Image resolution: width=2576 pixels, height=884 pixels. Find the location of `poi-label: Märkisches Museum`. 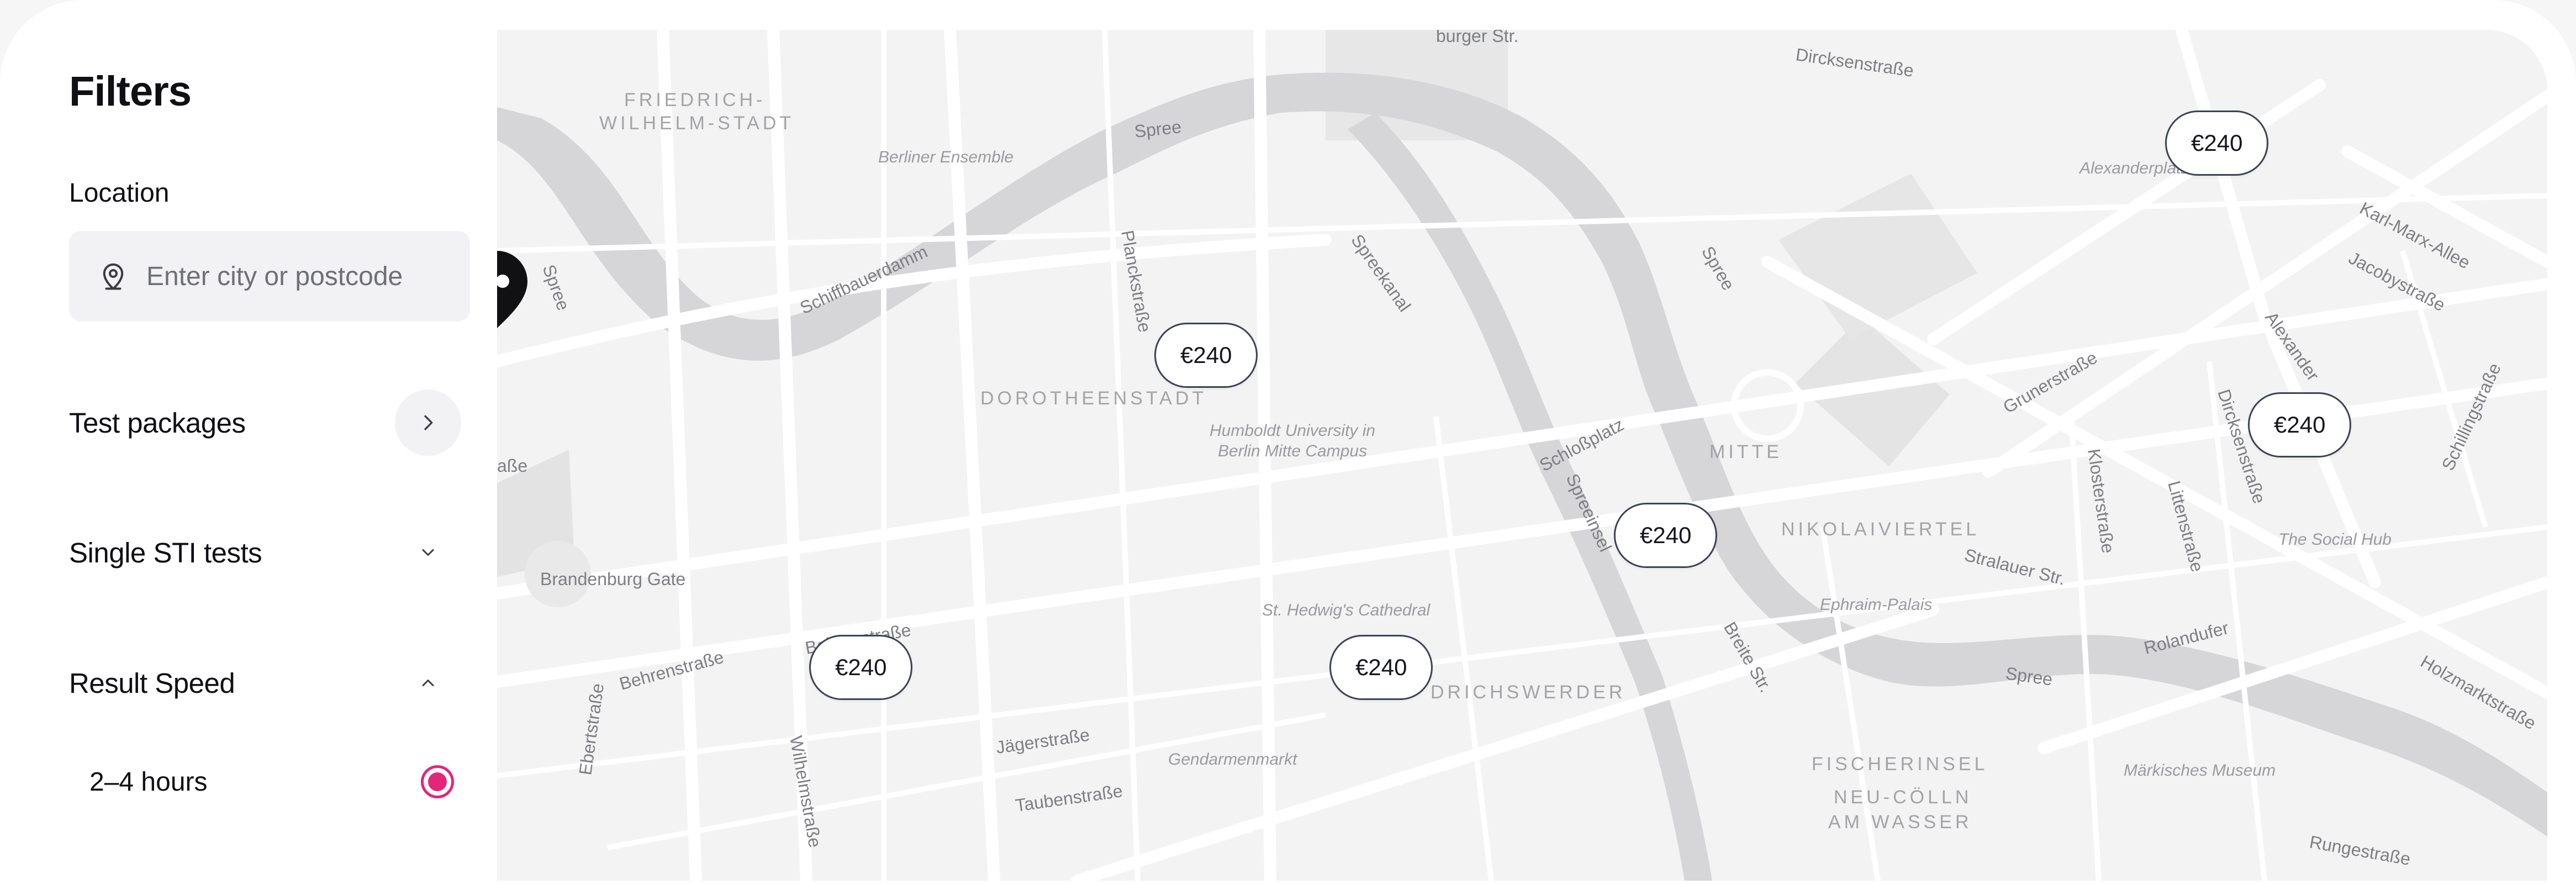

poi-label: Märkisches Museum is located at coordinates (2200, 770).